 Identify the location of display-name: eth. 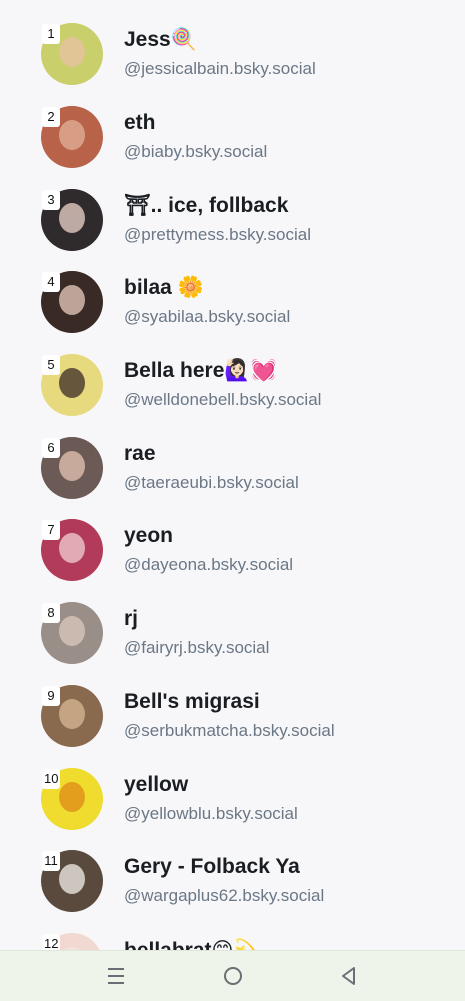
(140, 122).